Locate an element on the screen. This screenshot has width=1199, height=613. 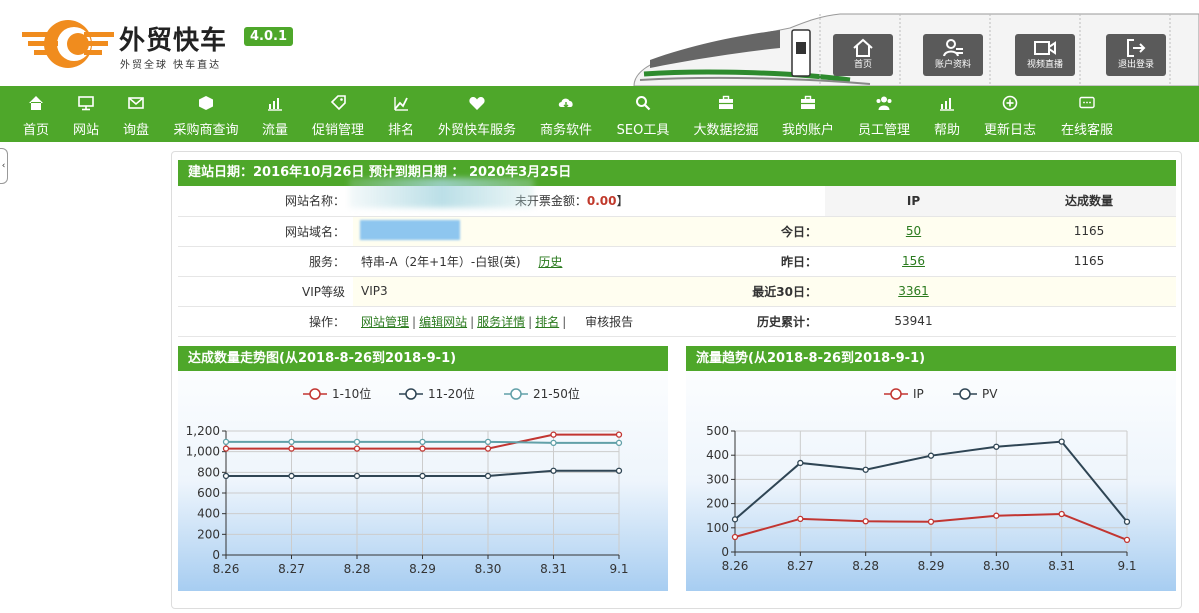
x-tick-label: 8.31 is located at coordinates (553, 569).